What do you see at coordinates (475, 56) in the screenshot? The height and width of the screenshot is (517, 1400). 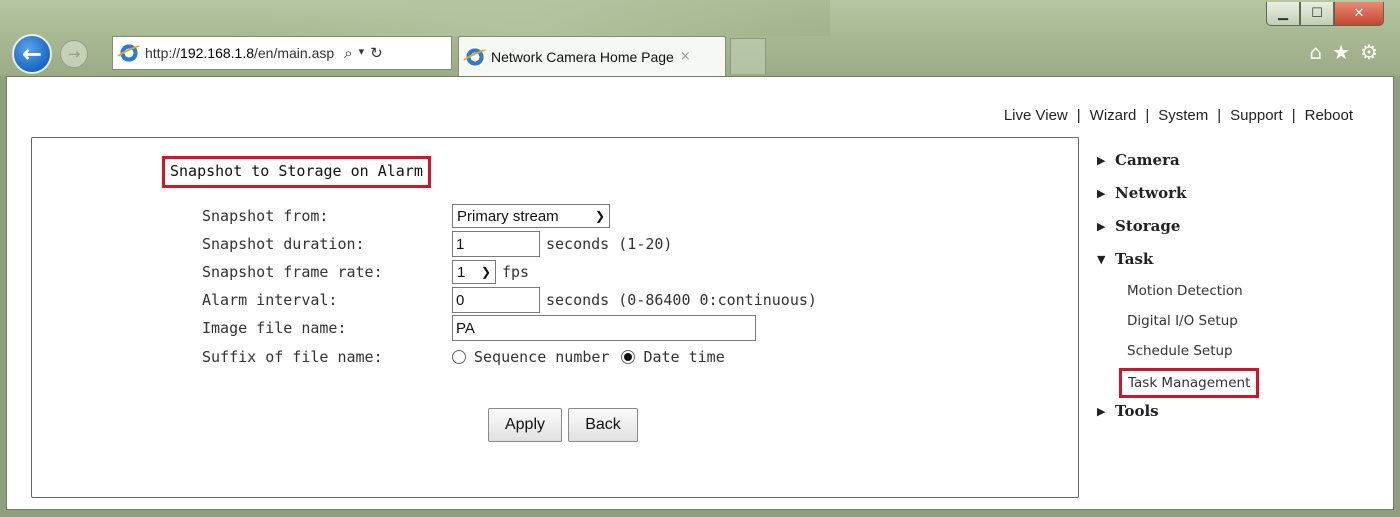 I see `tab-ie-icon` at bounding box center [475, 56].